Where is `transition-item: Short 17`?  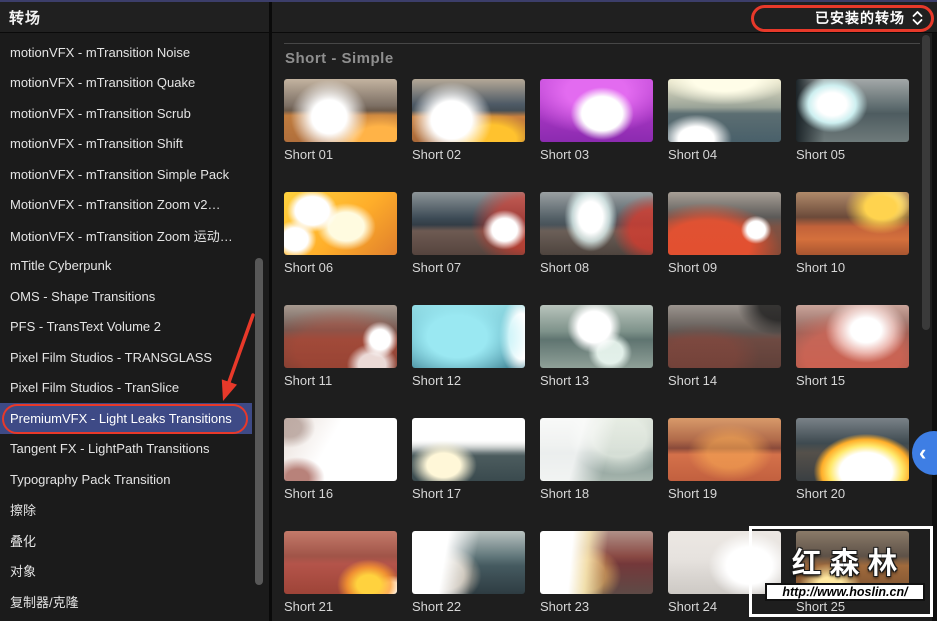 transition-item: Short 17 is located at coordinates (468, 459).